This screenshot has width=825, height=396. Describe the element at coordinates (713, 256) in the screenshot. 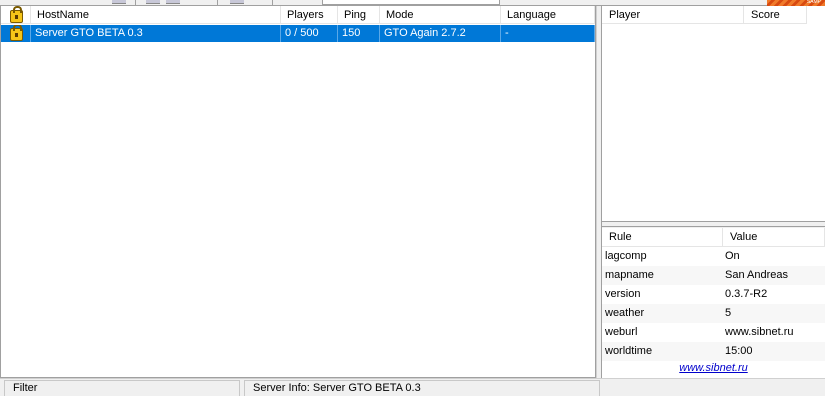

I see `rule-row: lagcomp On` at that location.